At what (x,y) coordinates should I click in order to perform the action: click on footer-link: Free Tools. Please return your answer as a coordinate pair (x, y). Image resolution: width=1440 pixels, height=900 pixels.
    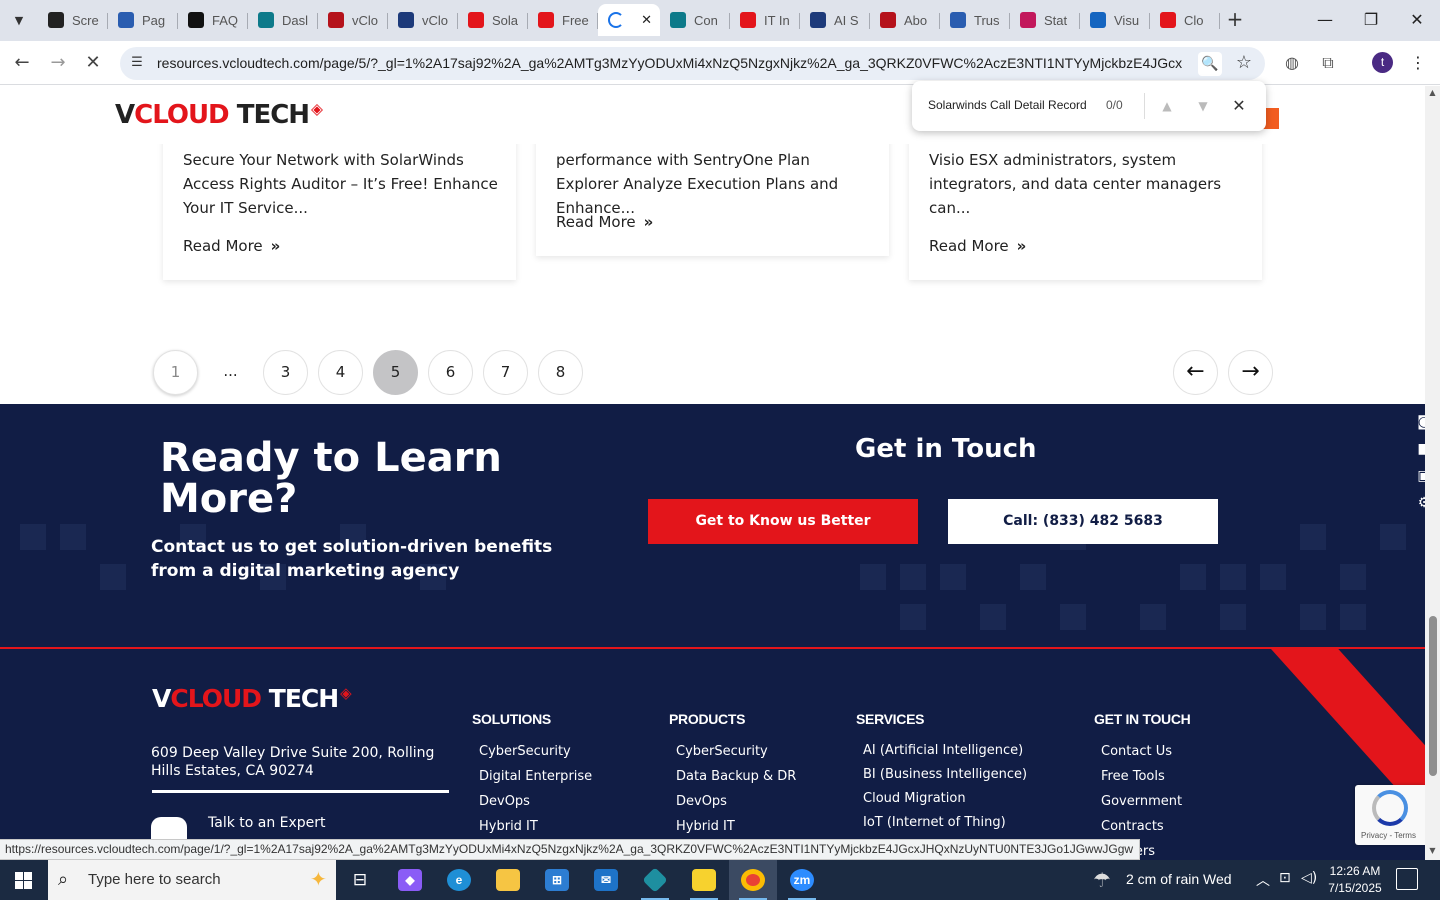
    Looking at the image, I should click on (1141, 780).